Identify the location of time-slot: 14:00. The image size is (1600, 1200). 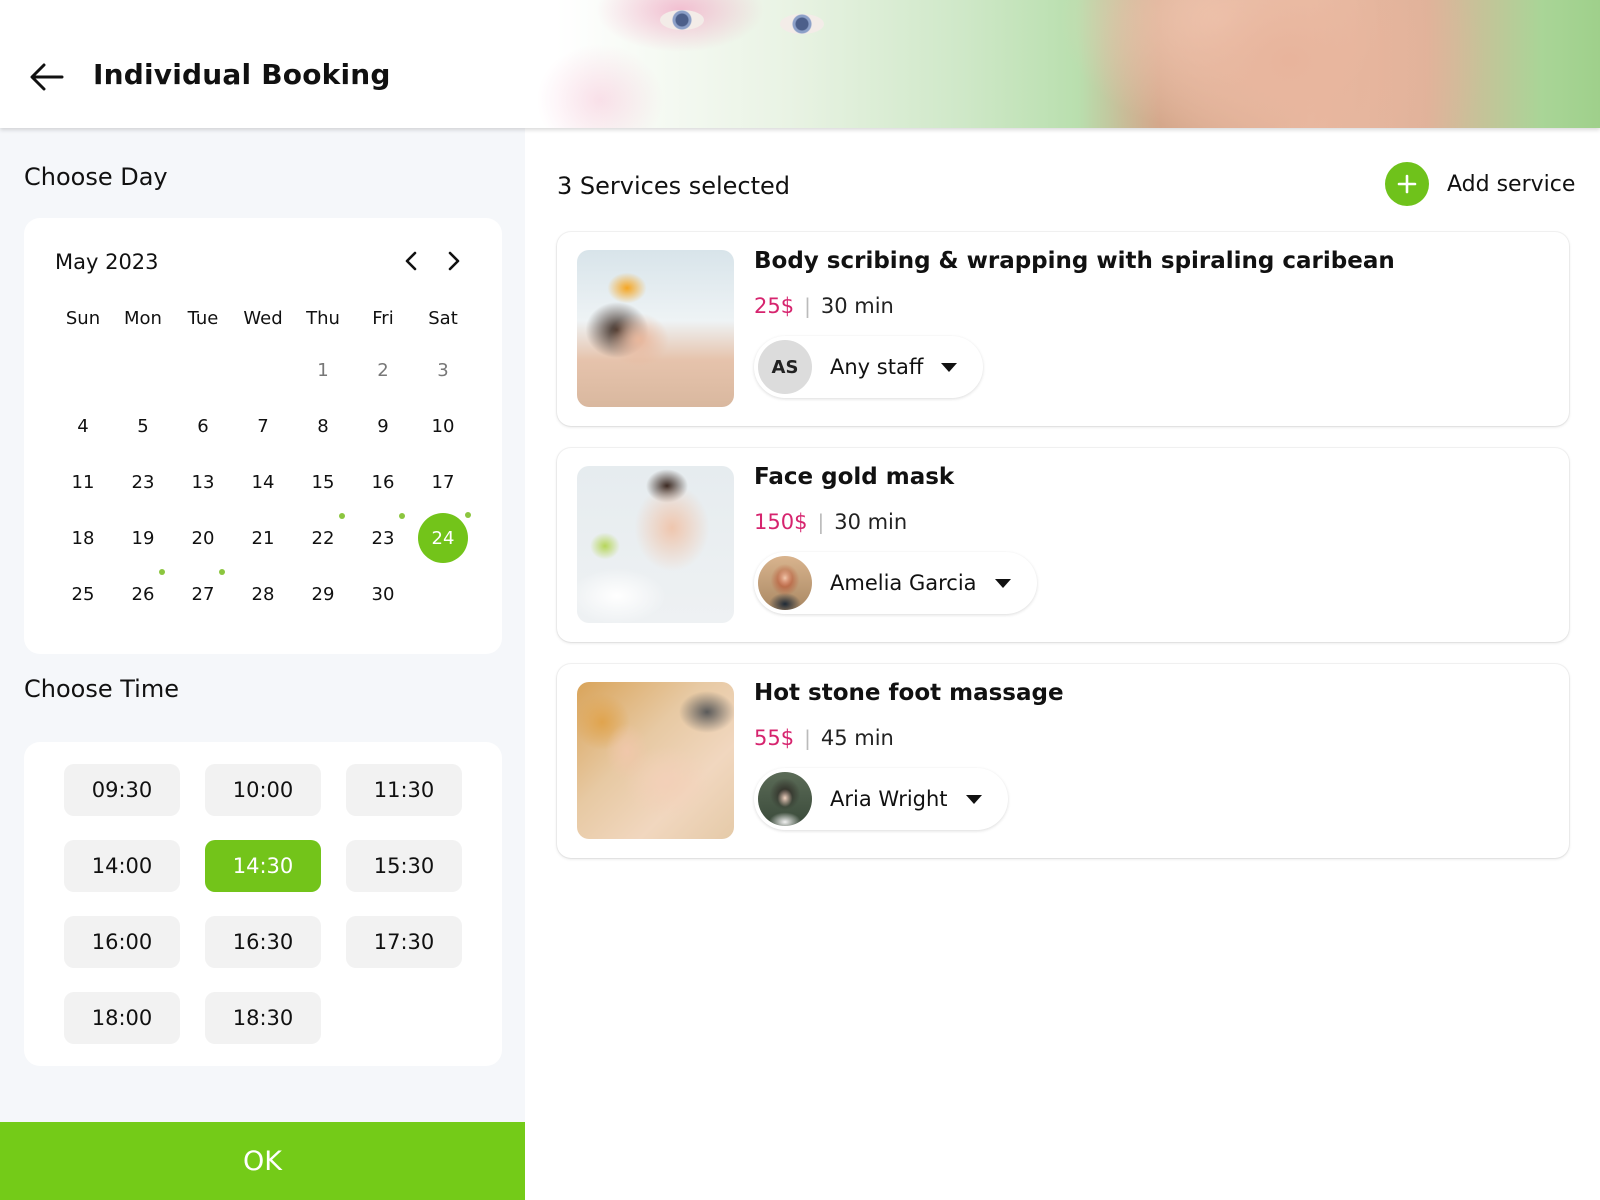
(122, 866).